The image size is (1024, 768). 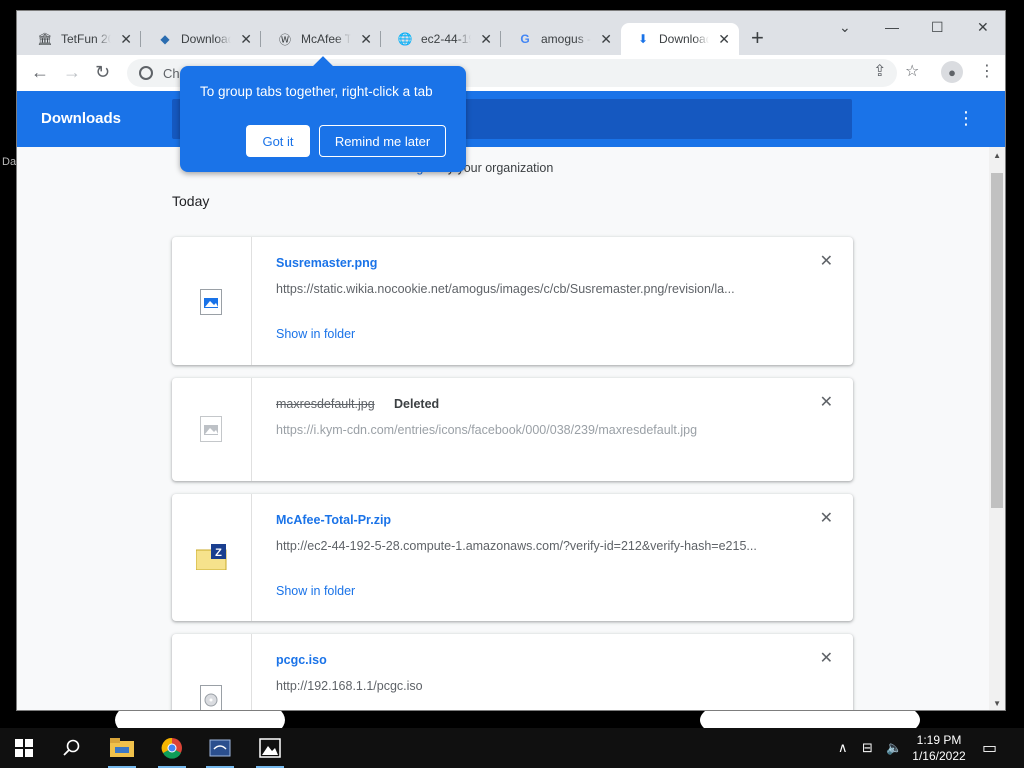 I want to click on app-button, so click(x=220, y=748).